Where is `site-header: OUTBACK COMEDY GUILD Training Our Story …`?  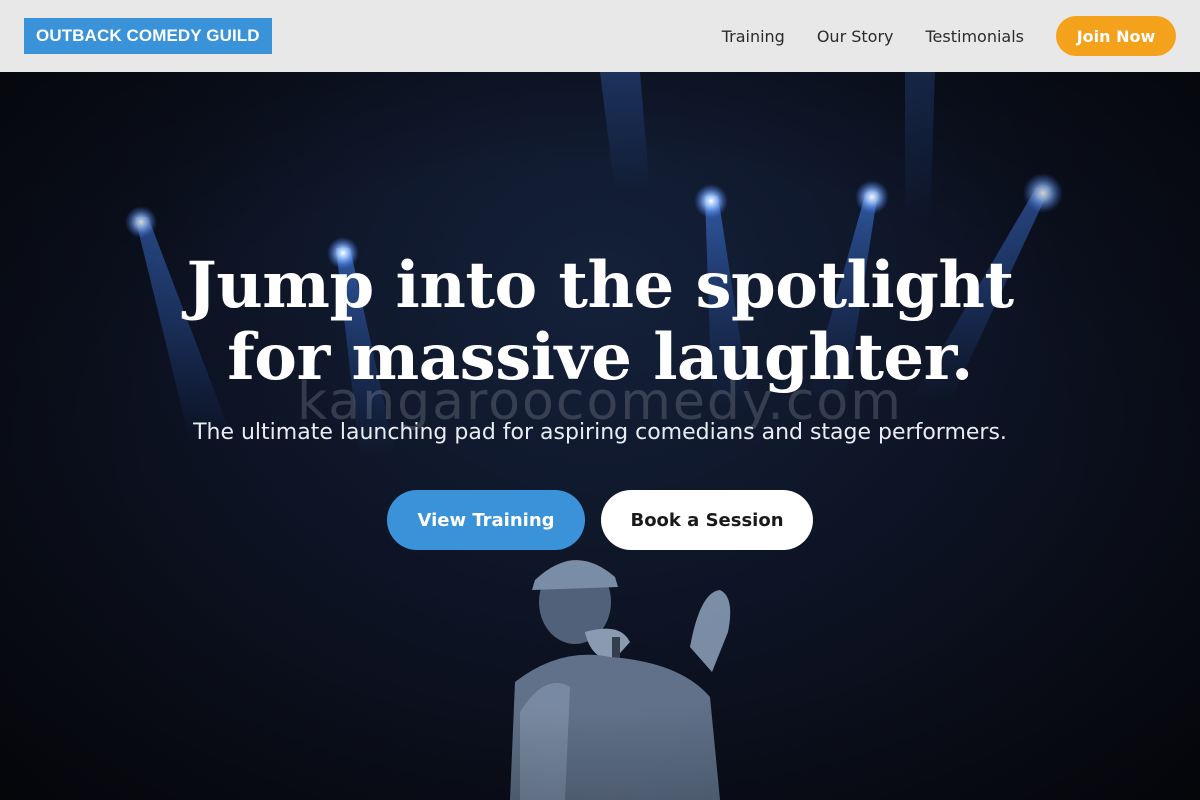 site-header: OUTBACK COMEDY GUILD Training Our Story … is located at coordinates (600, 36).